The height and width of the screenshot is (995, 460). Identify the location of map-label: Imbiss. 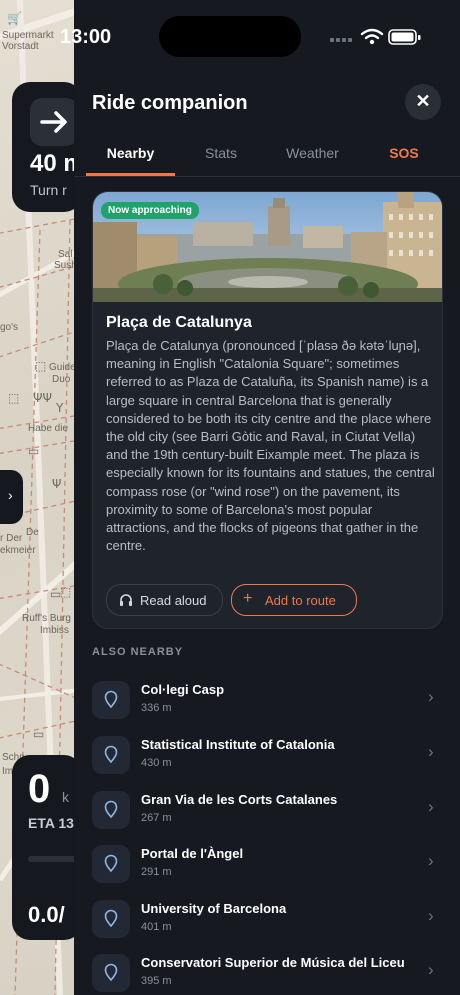
(54, 630).